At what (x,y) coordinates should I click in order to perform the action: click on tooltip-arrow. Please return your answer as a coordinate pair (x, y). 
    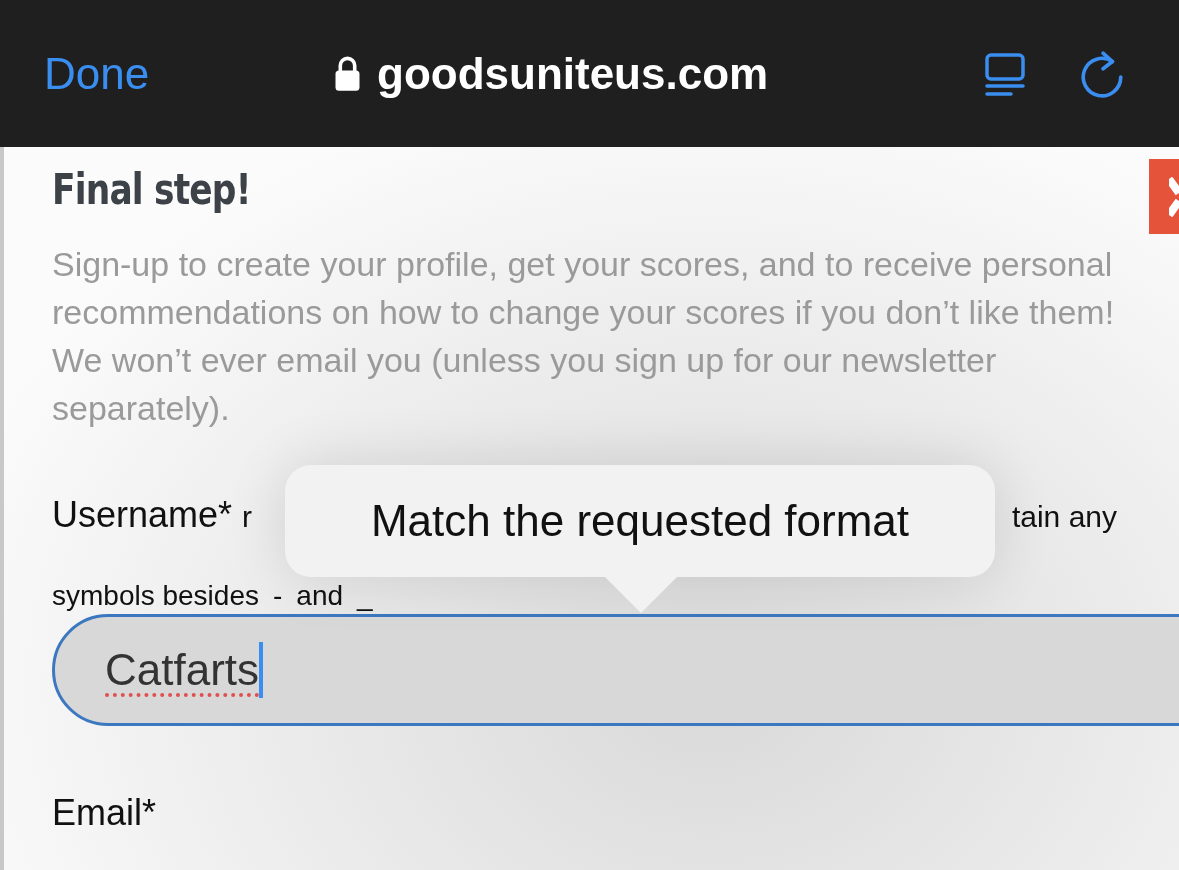
    Looking at the image, I should click on (641, 595).